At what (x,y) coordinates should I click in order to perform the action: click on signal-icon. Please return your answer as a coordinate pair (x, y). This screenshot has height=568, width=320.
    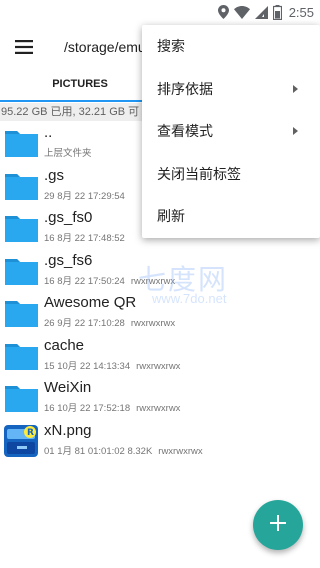
    Looking at the image, I should click on (261, 12).